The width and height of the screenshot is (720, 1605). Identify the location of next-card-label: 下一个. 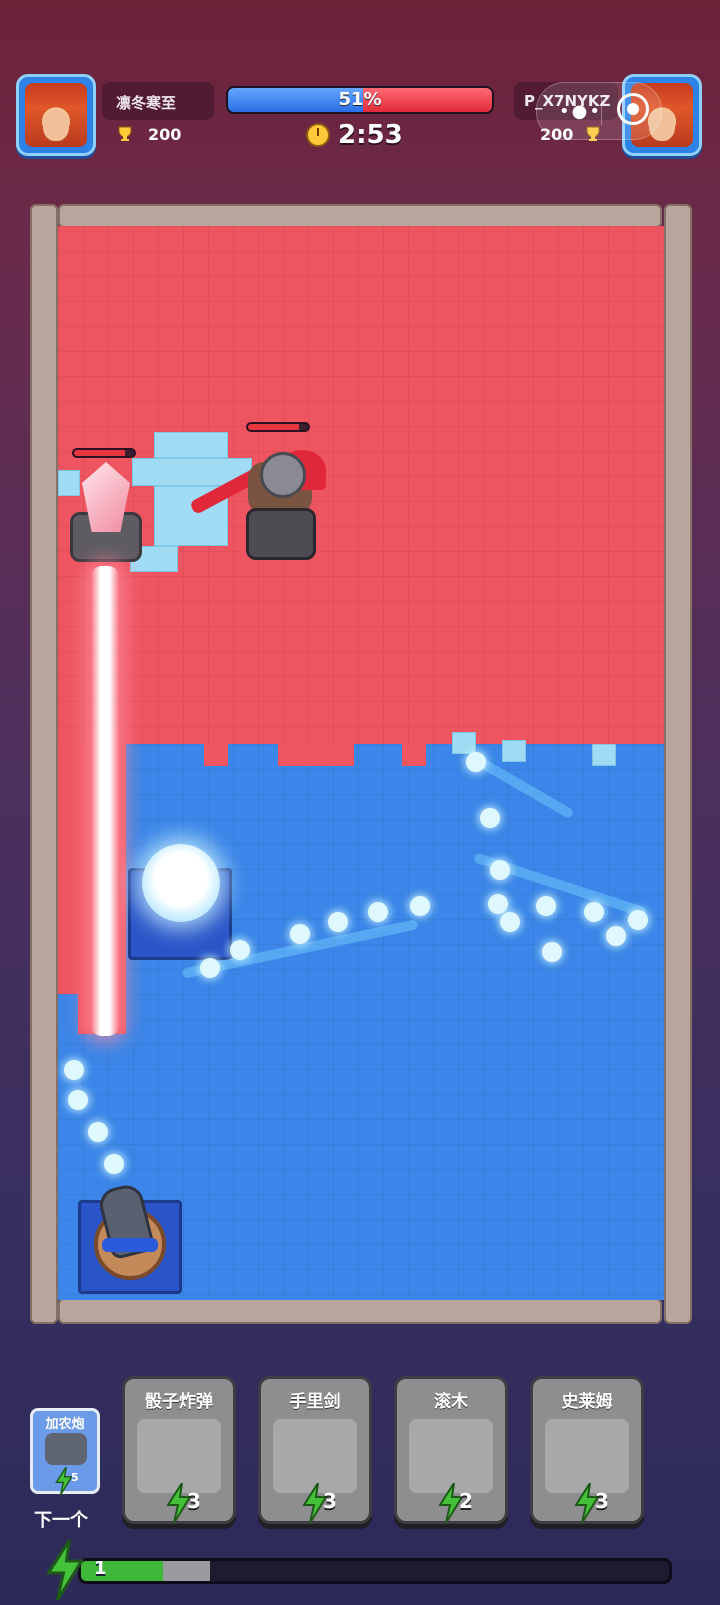
(61, 1520).